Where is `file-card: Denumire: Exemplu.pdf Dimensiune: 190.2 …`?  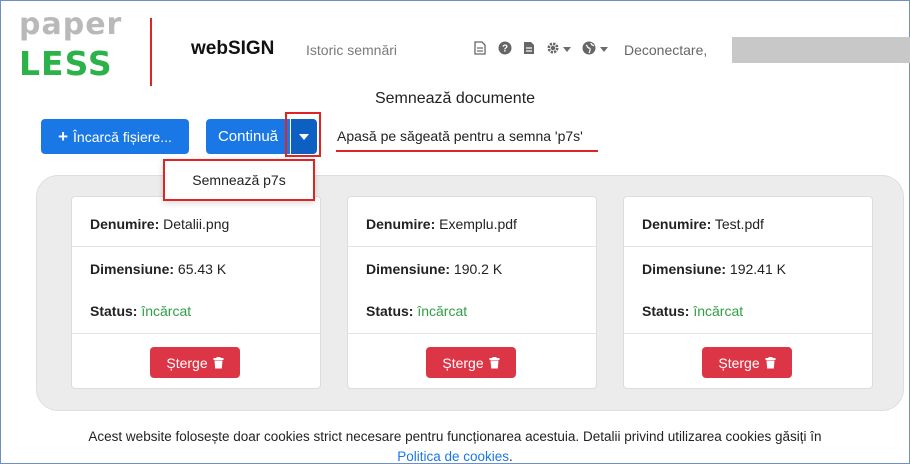
file-card: Denumire: Exemplu.pdf Dimensiune: 190.2 … is located at coordinates (472, 292).